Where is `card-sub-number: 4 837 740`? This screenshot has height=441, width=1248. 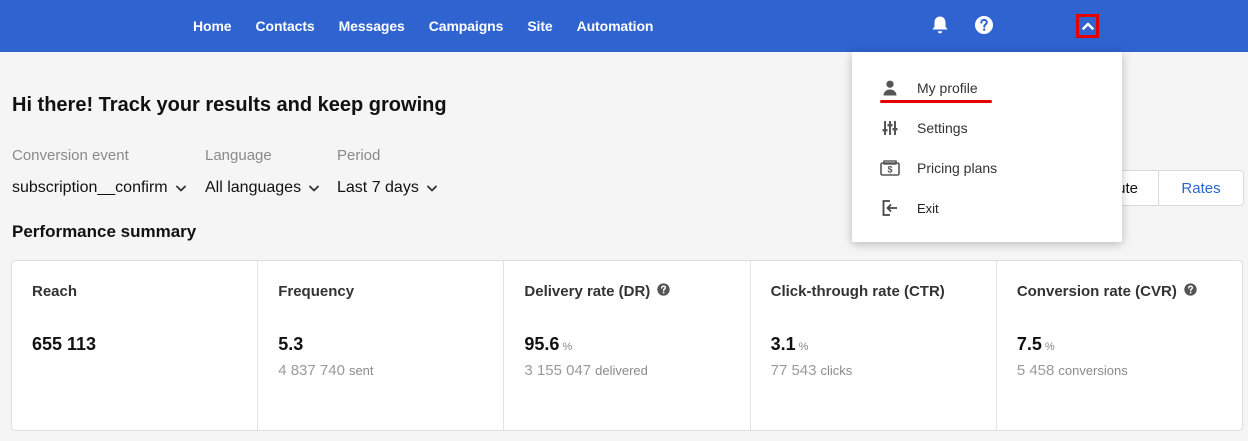 card-sub-number: 4 837 740 is located at coordinates (311, 370).